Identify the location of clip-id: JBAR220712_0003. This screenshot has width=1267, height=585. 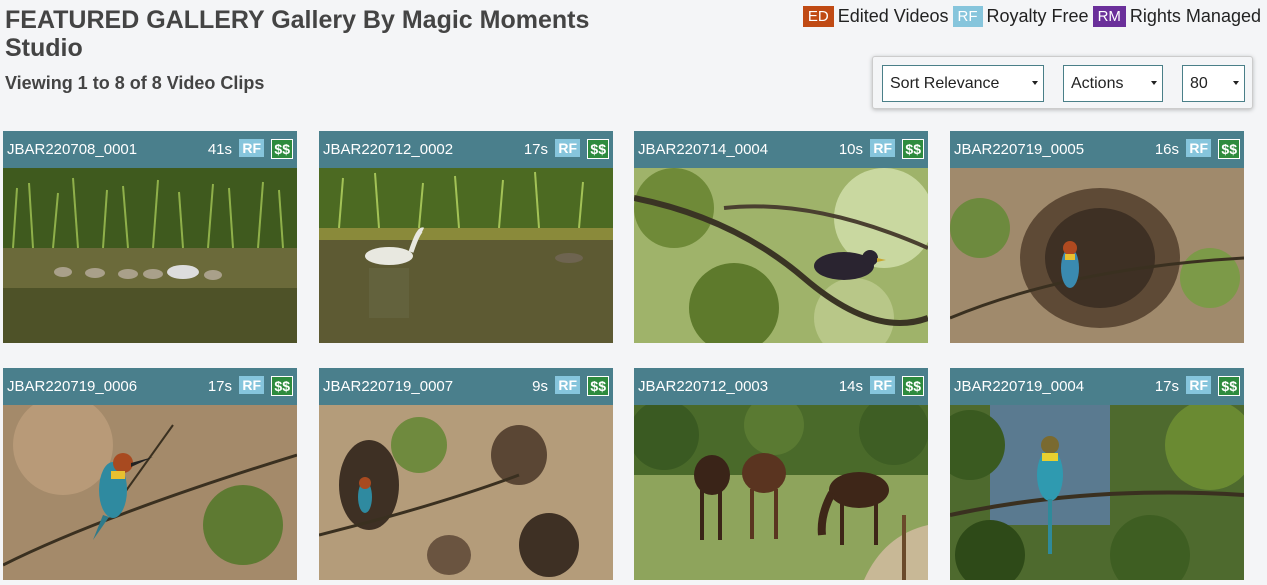
(703, 386).